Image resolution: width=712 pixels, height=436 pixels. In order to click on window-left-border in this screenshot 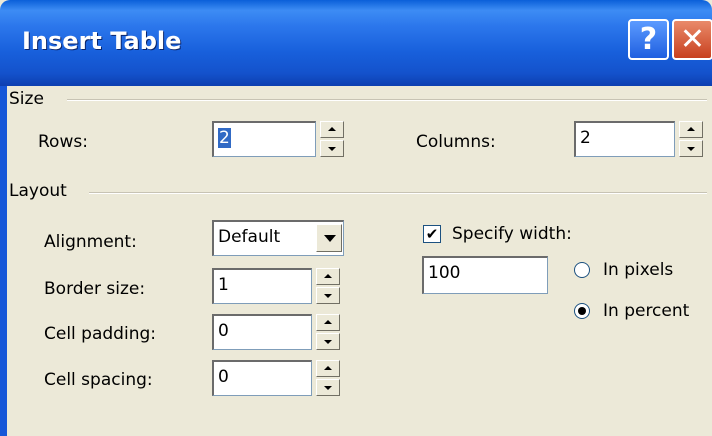, I will do `click(3, 261)`.